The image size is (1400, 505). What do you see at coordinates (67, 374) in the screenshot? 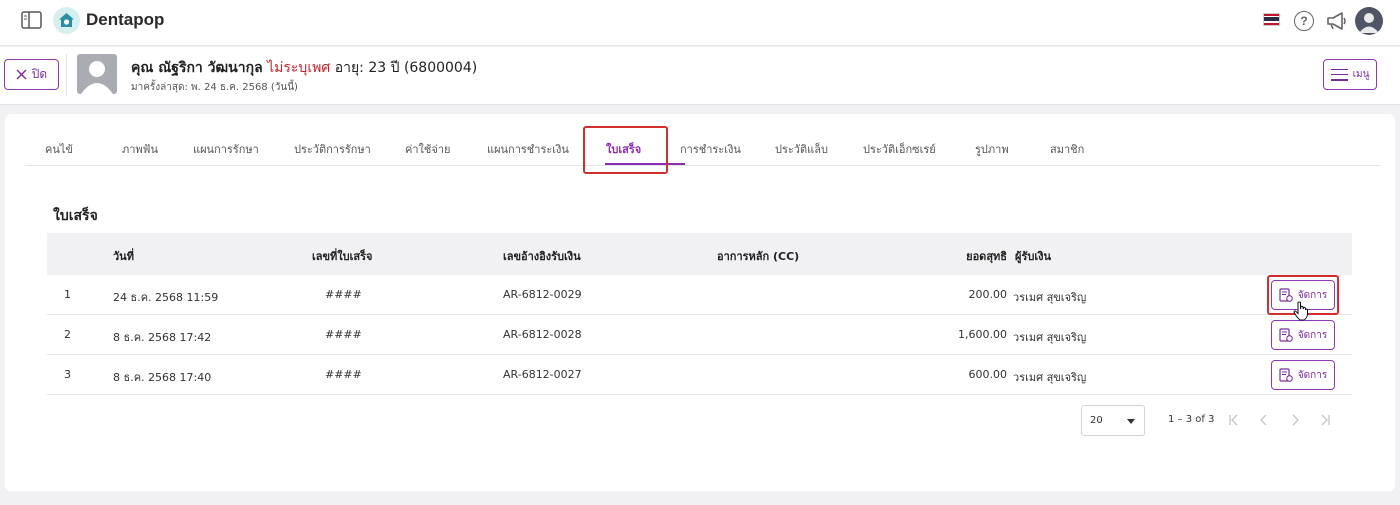
I see `row-index: 3` at bounding box center [67, 374].